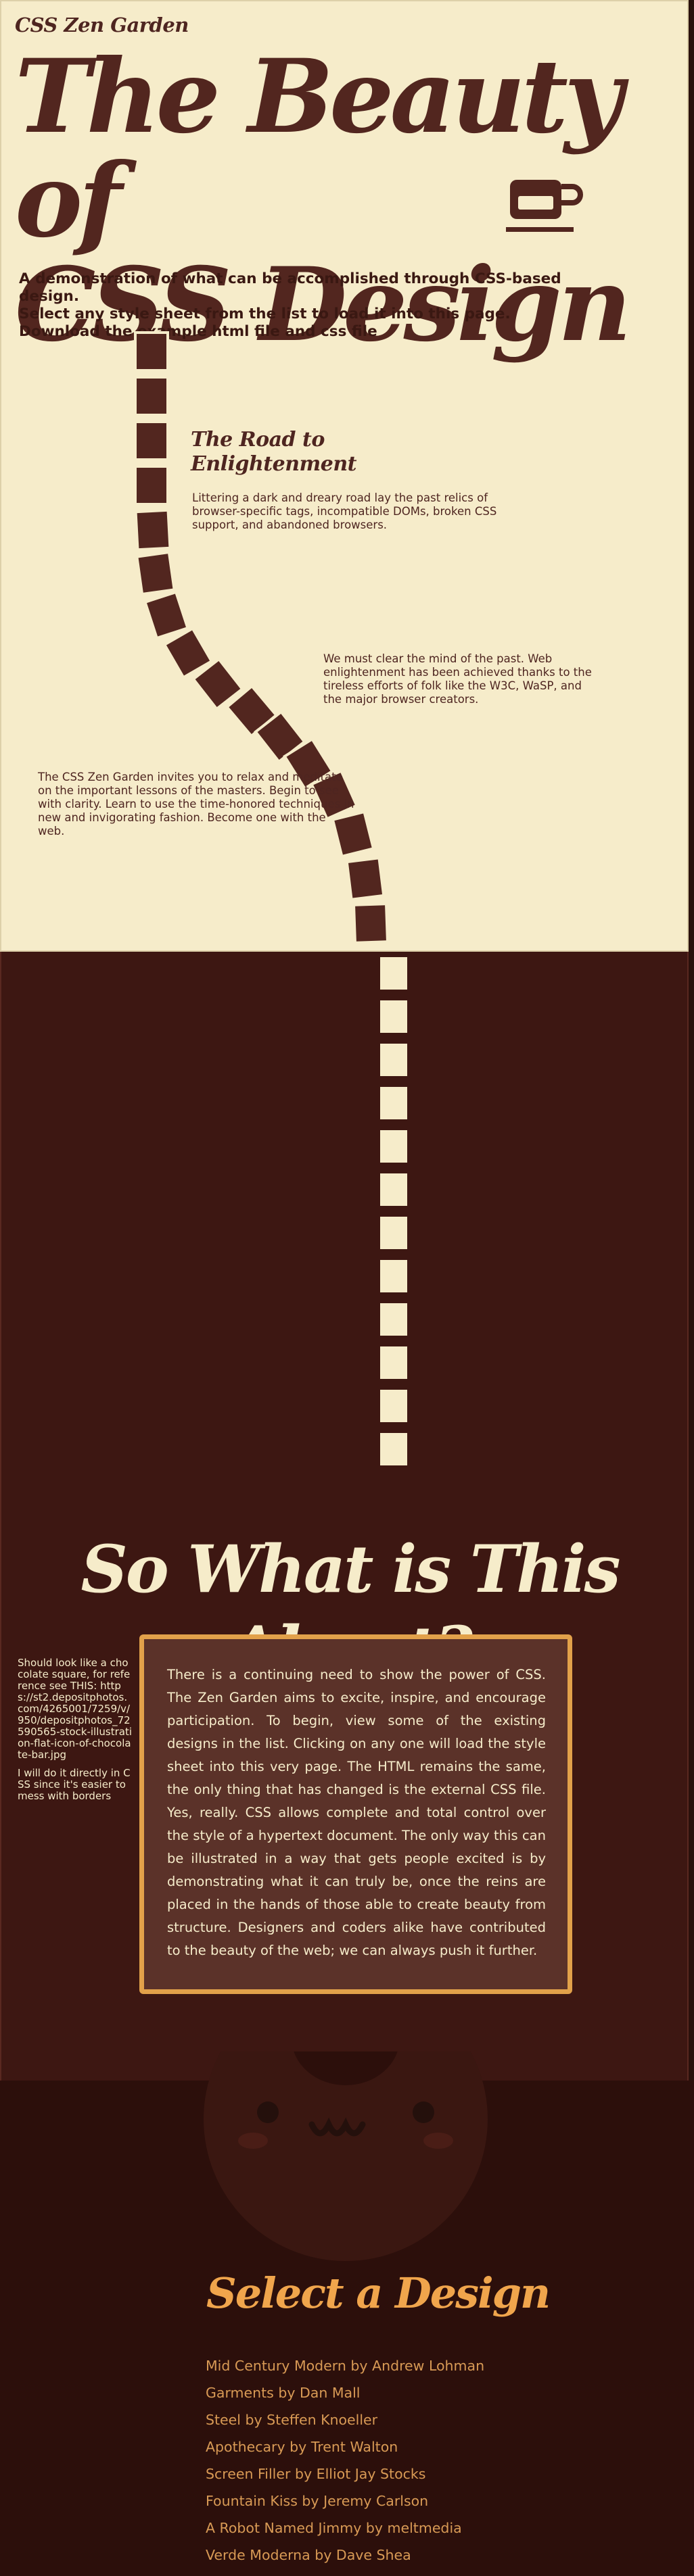 The height and width of the screenshot is (2576, 694). What do you see at coordinates (245, 2447) in the screenshot?
I see `design-name: Apothecary` at bounding box center [245, 2447].